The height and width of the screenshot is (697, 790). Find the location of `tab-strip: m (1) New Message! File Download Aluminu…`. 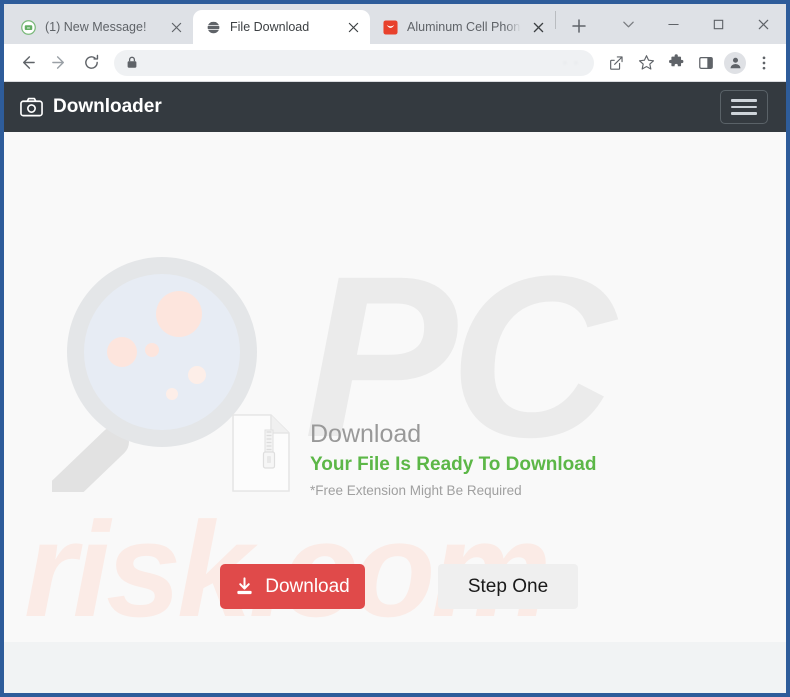

tab-strip: m (1) New Message! File Download Aluminu… is located at coordinates (395, 24).